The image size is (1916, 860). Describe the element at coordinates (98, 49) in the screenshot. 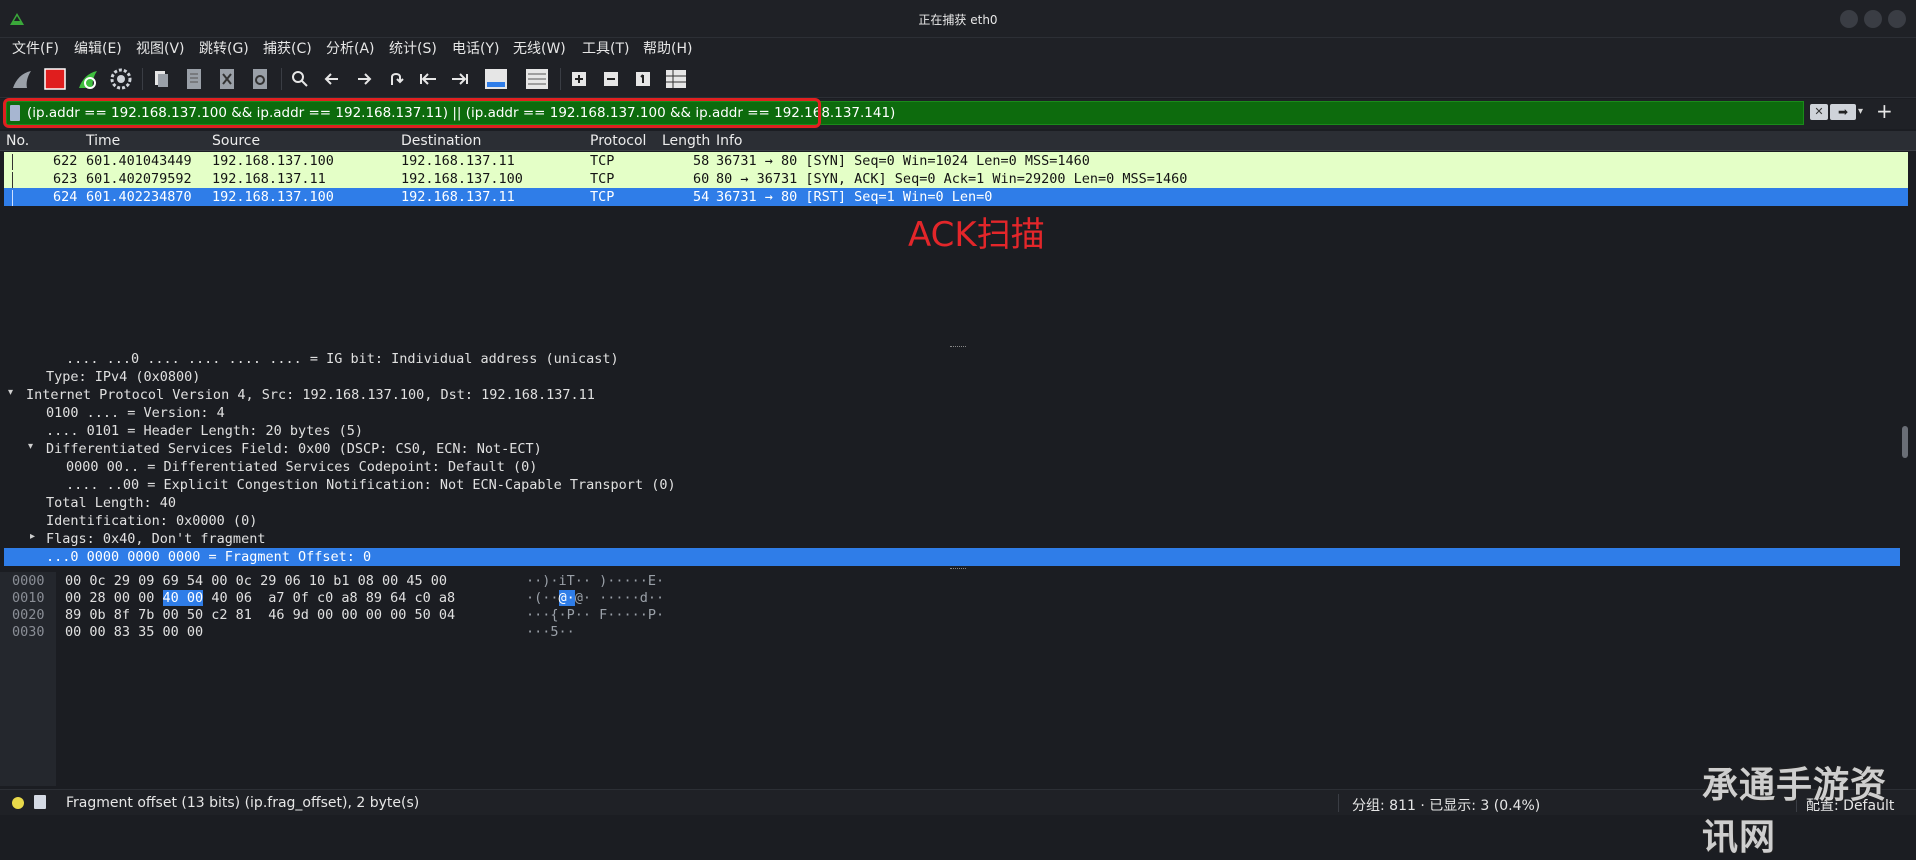

I see `menu-edit: 编辑(E)` at that location.